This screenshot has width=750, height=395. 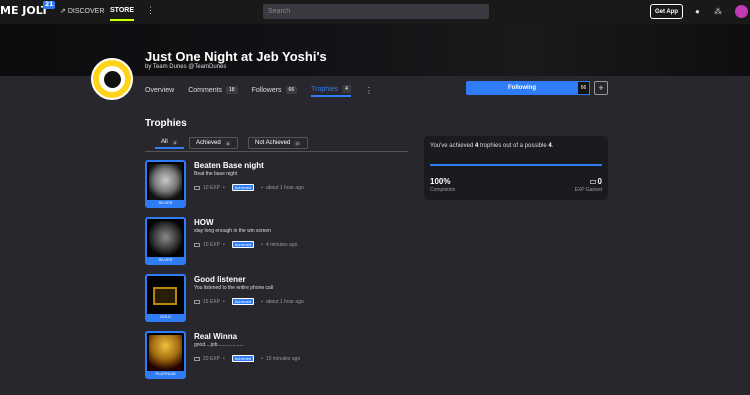 What do you see at coordinates (86, 11) in the screenshot?
I see `nav-discover-label: DISCOVER` at bounding box center [86, 11].